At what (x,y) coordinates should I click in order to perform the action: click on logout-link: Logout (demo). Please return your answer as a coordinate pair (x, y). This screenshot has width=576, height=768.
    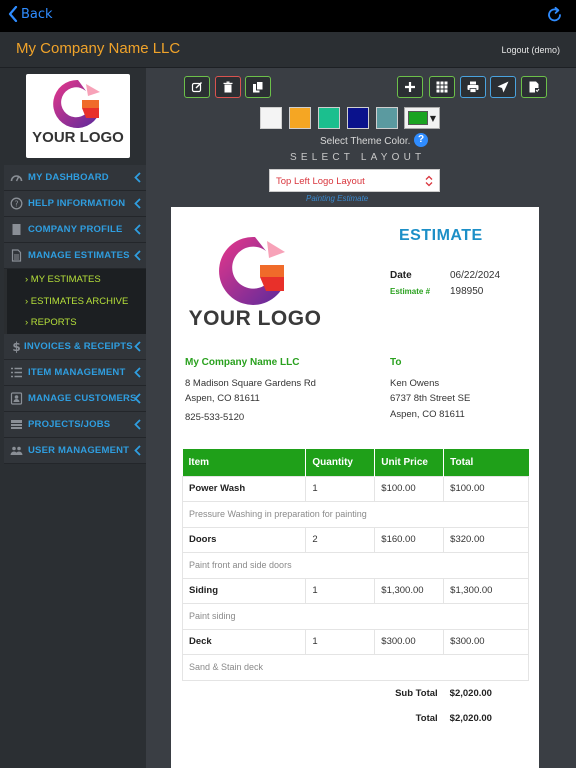
    Looking at the image, I should click on (530, 50).